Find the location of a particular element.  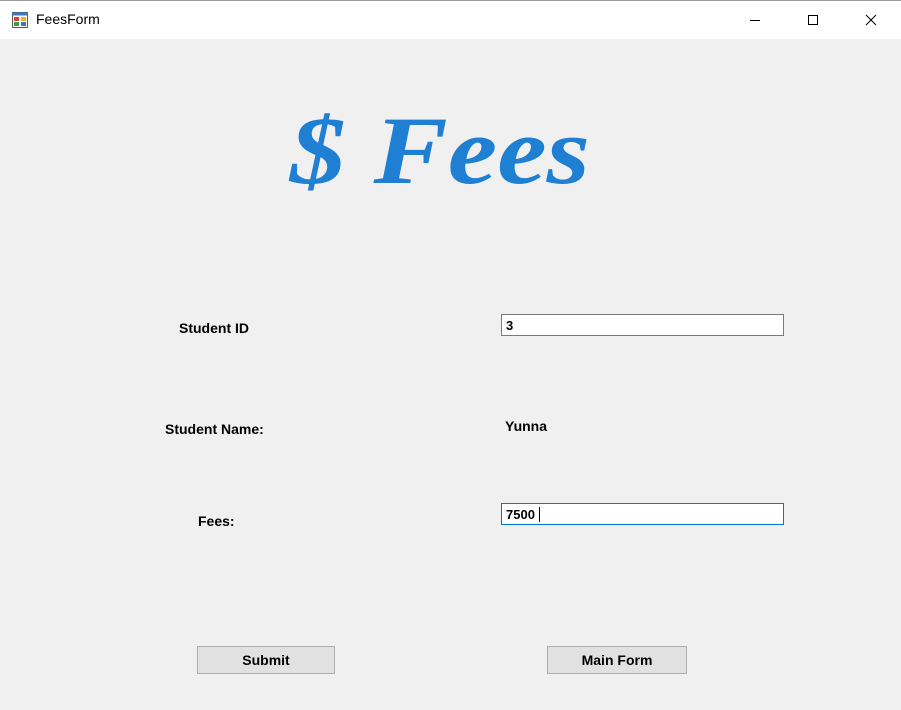

maximize-button is located at coordinates (813, 20).